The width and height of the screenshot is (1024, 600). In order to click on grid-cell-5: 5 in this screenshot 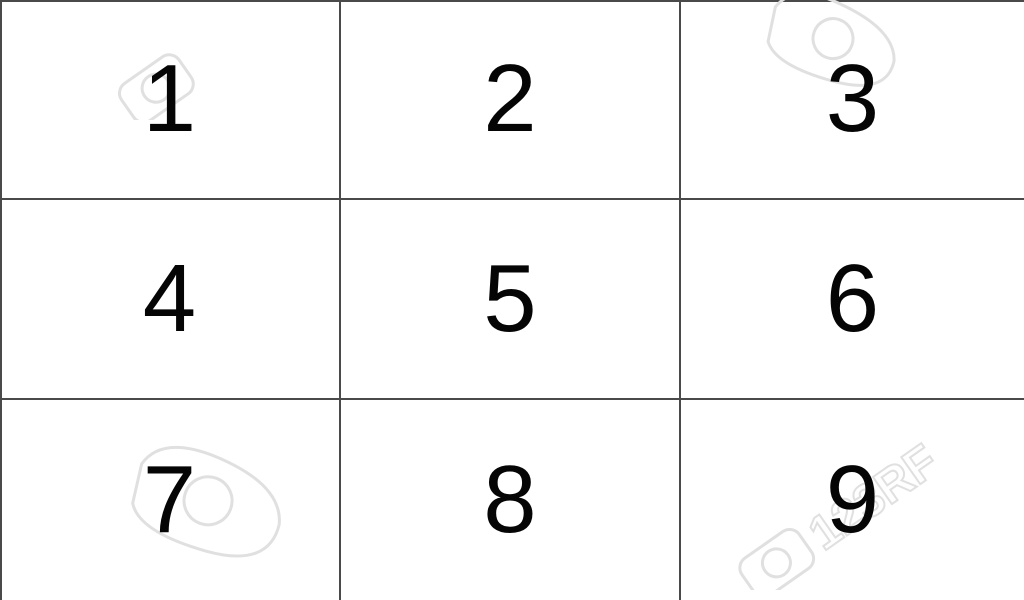, I will do `click(511, 300)`.